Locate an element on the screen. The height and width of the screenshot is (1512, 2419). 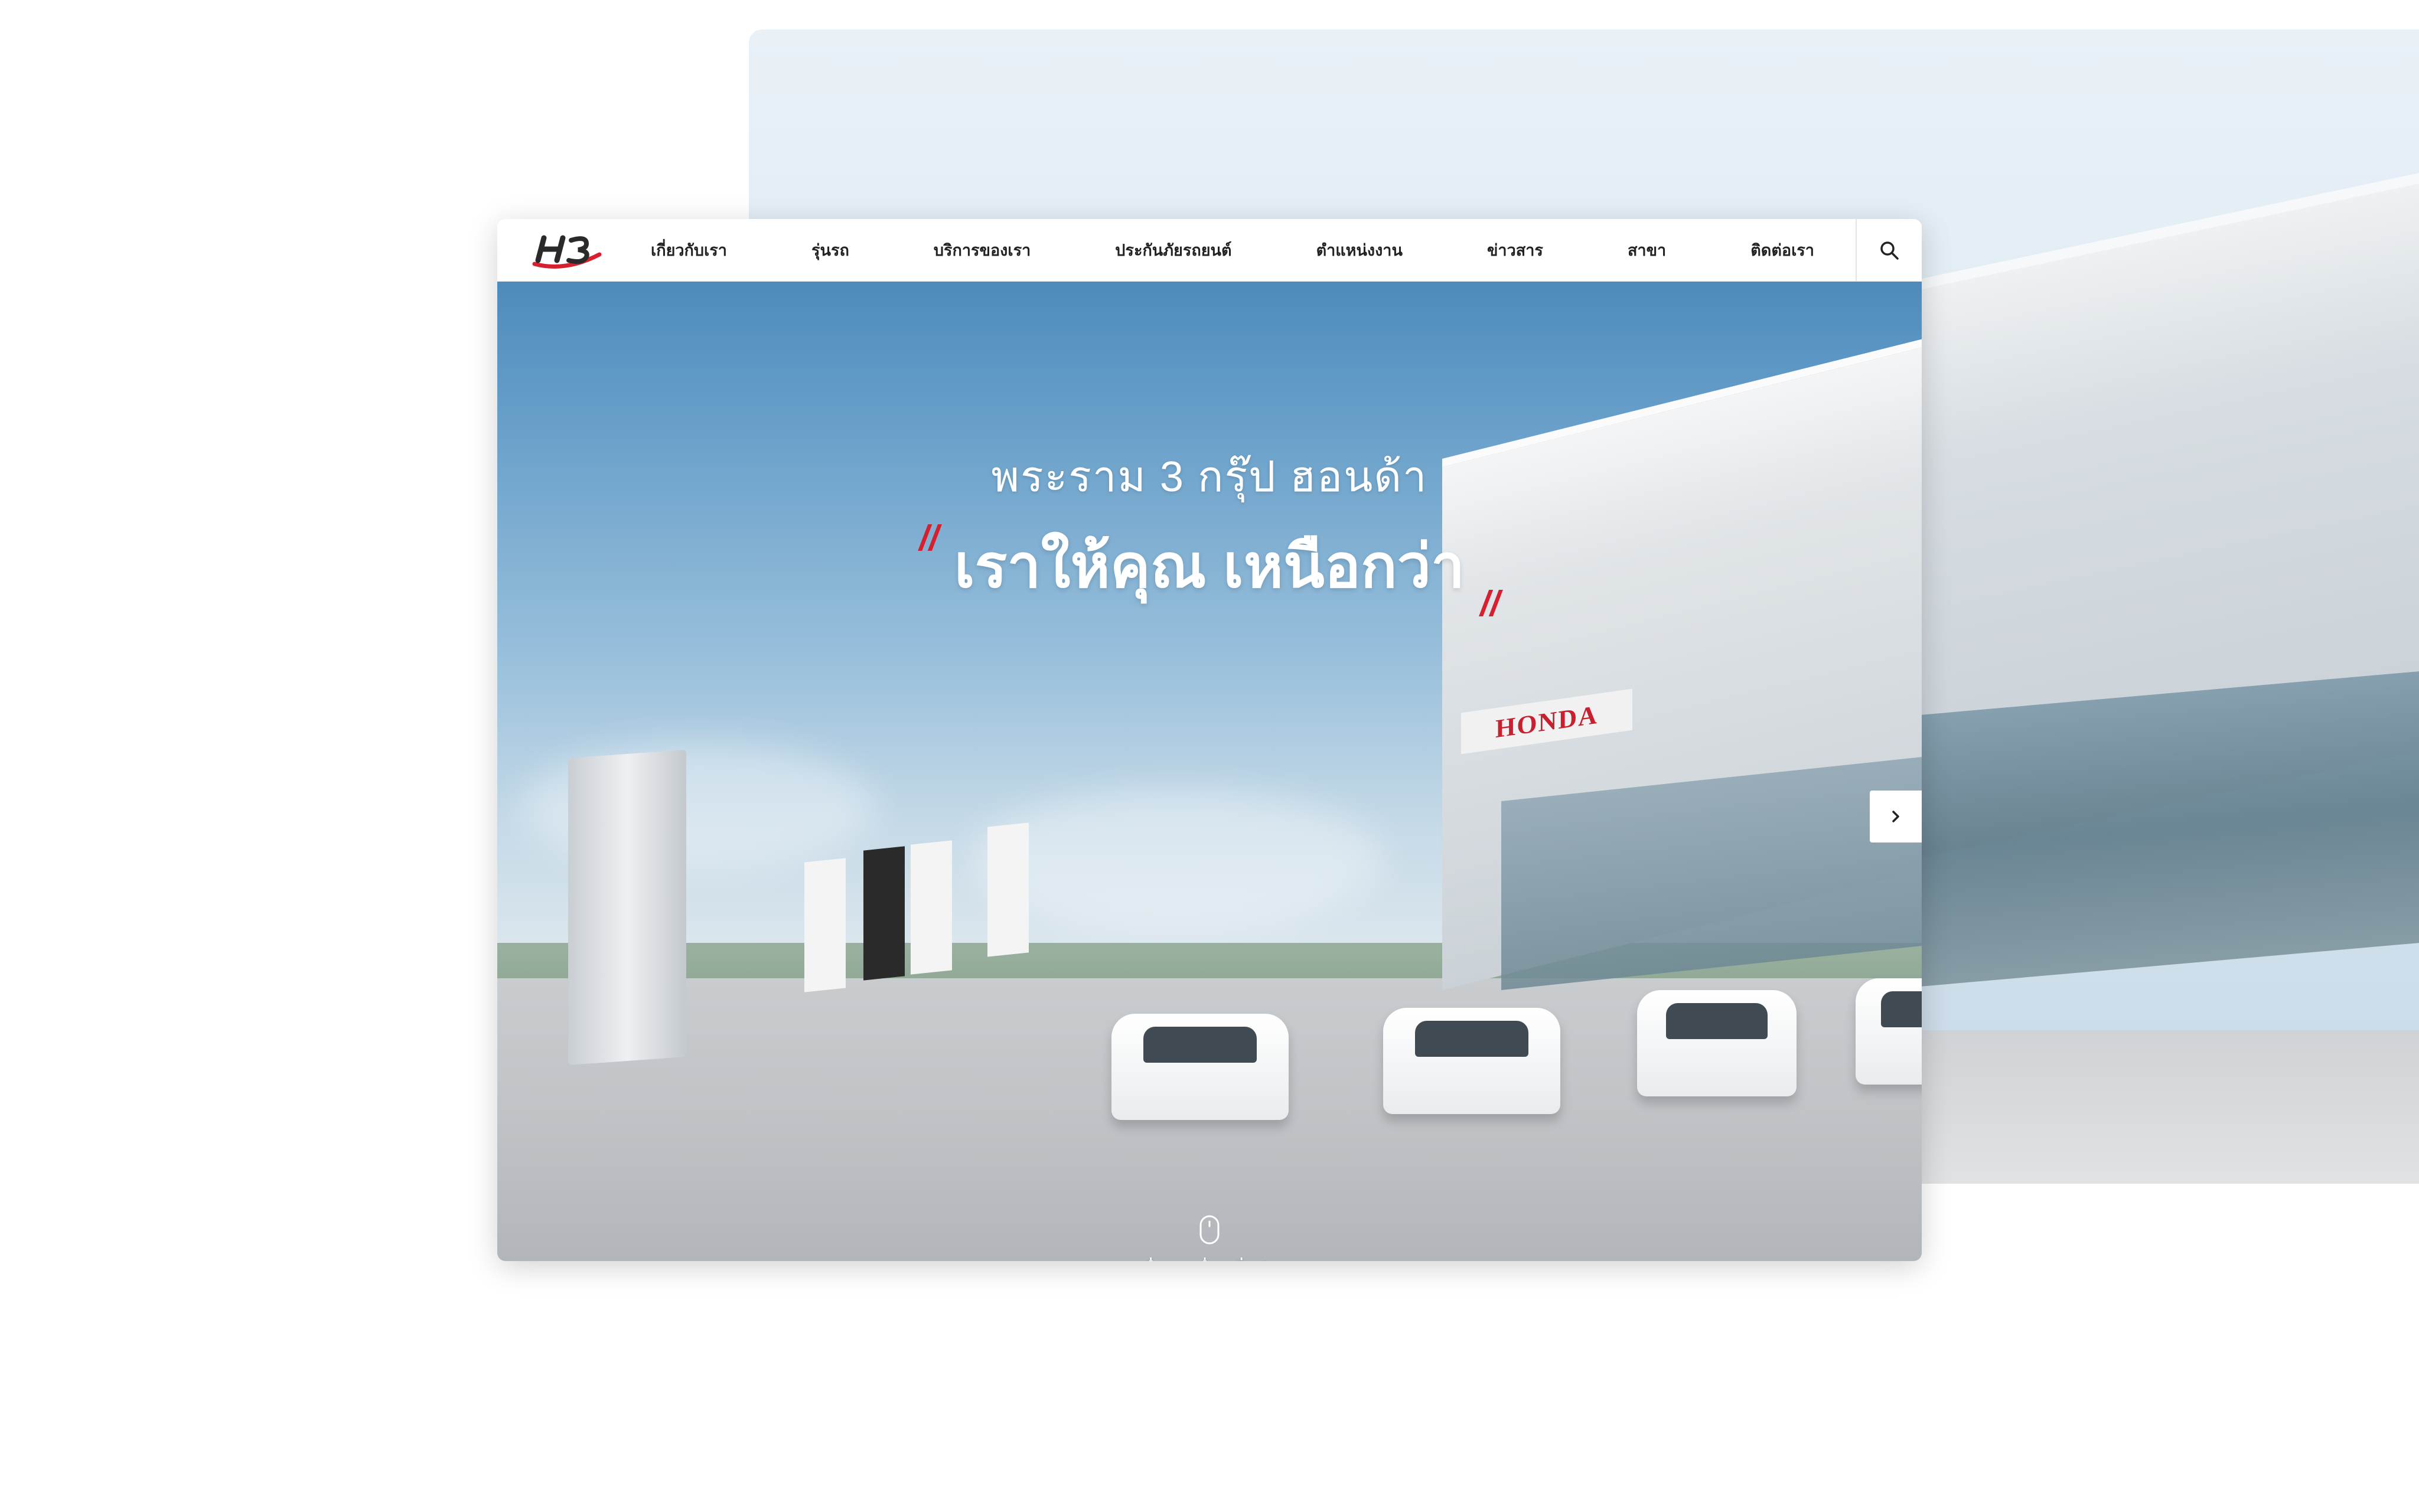
search-icon is located at coordinates (1889, 250).